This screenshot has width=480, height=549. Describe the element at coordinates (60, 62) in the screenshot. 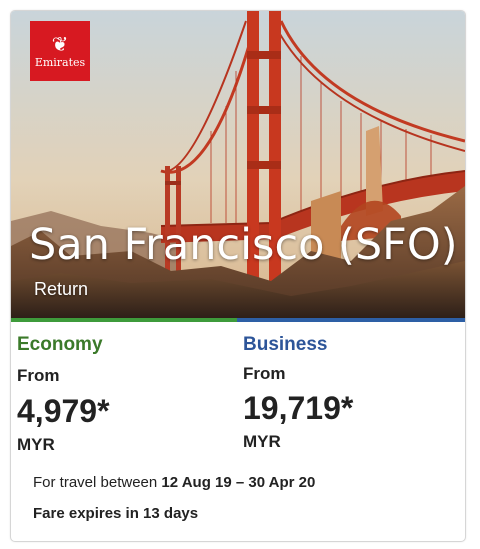

I see `emirates-logo-text: Emirates` at that location.